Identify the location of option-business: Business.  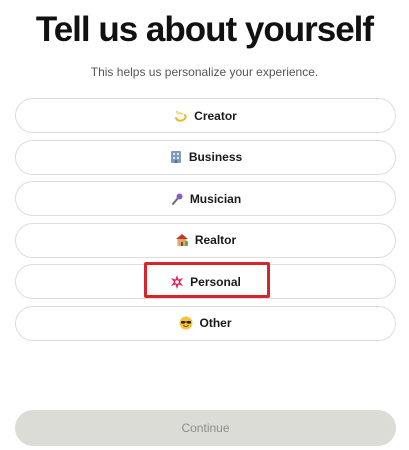
(205, 157).